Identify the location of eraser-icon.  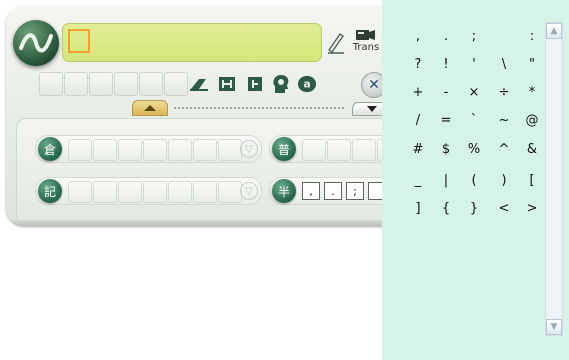
(199, 84).